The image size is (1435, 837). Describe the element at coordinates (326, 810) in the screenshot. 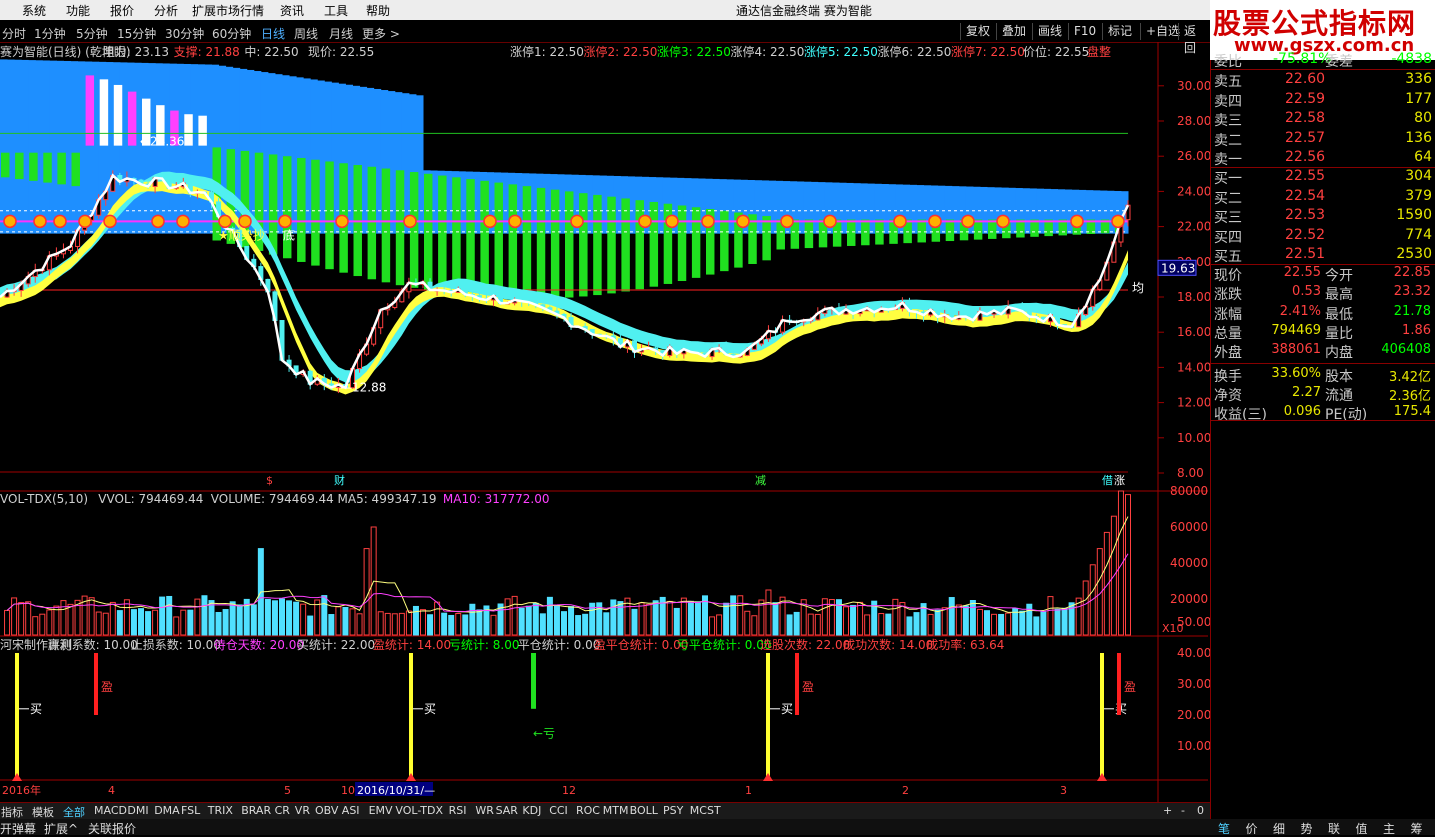

I see `indicator-tab-11: OBV` at that location.